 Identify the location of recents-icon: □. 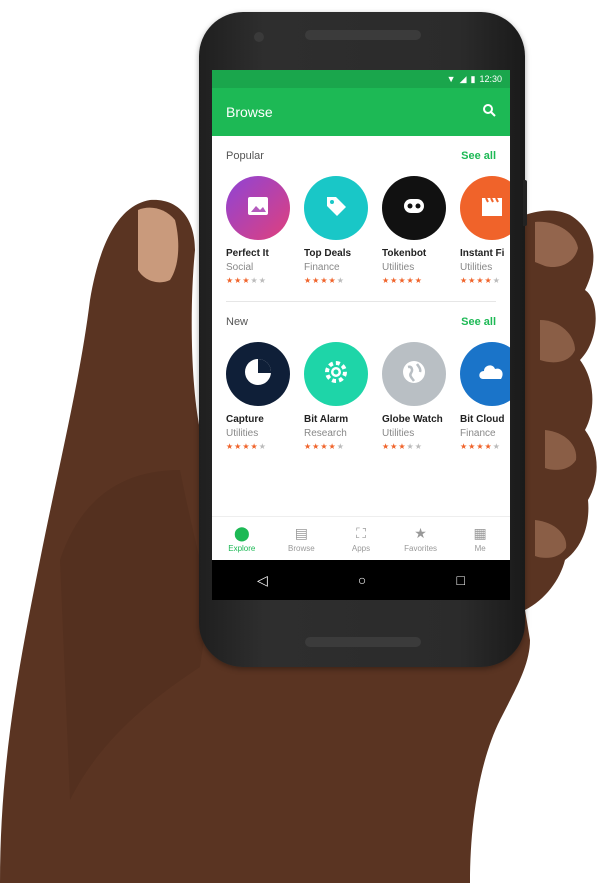
(460, 580).